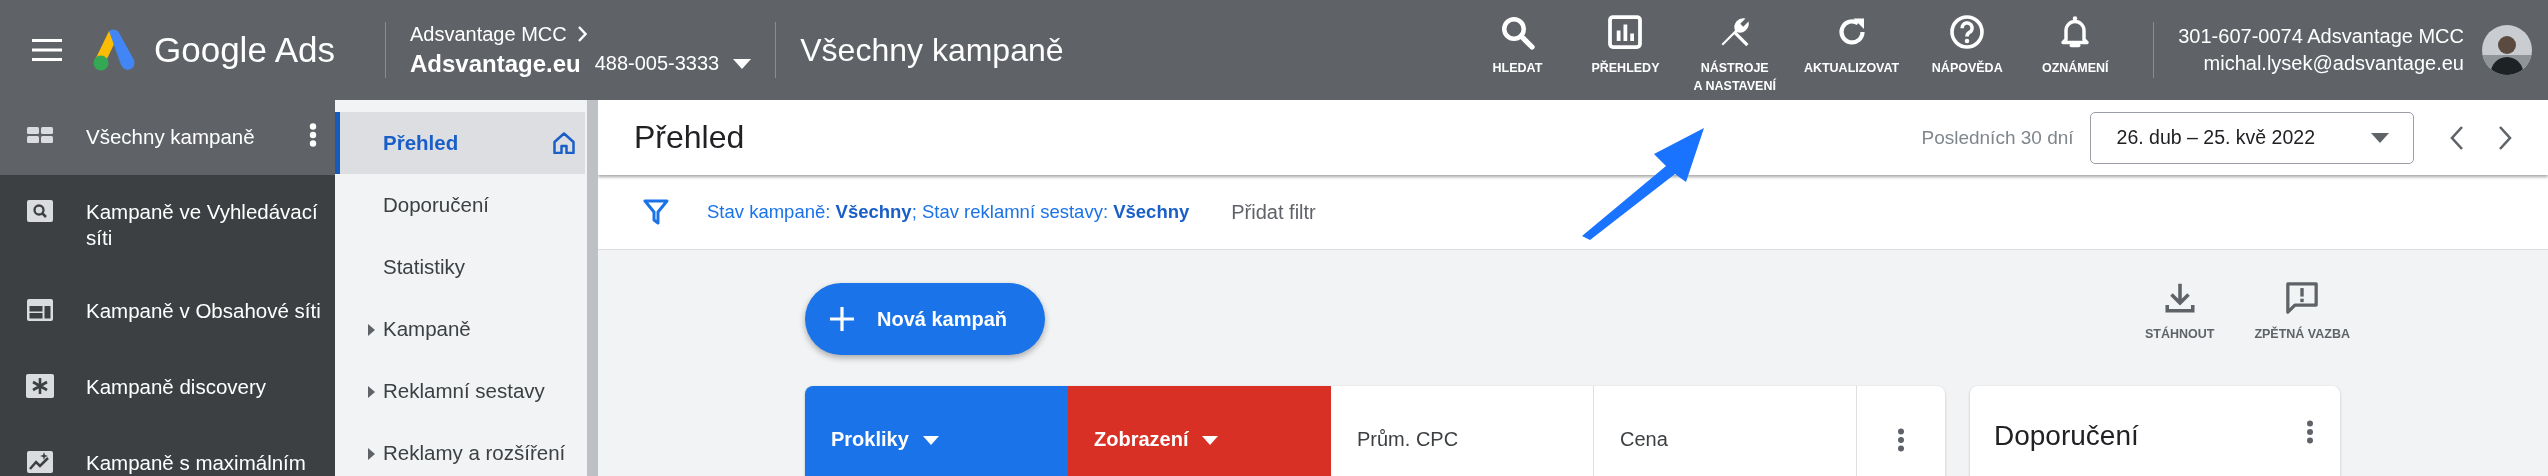 The height and width of the screenshot is (476, 2548). I want to click on toolbar-button: STÁHNOUT, so click(2179, 311).